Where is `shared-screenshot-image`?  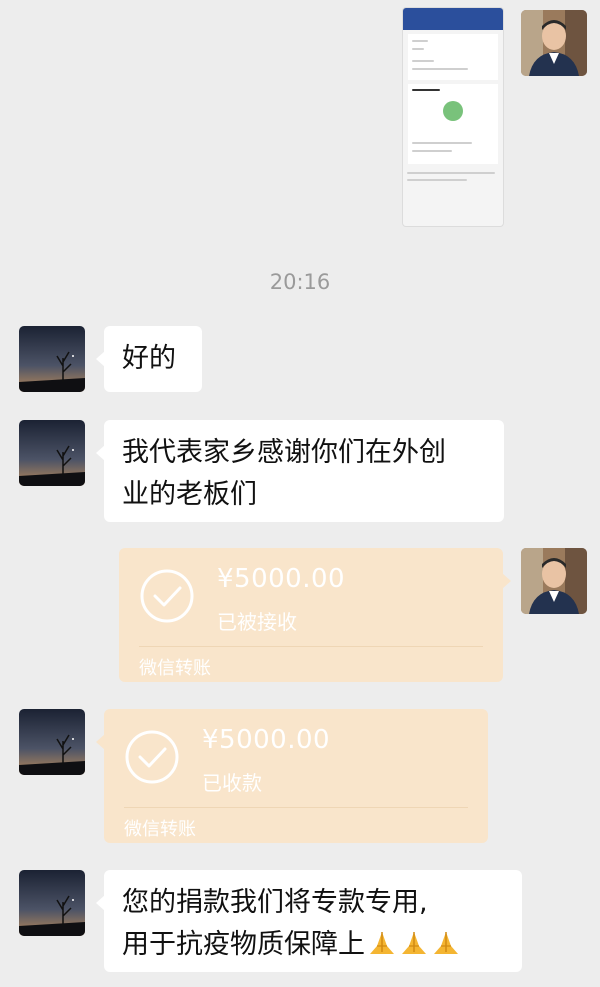
shared-screenshot-image is located at coordinates (453, 117).